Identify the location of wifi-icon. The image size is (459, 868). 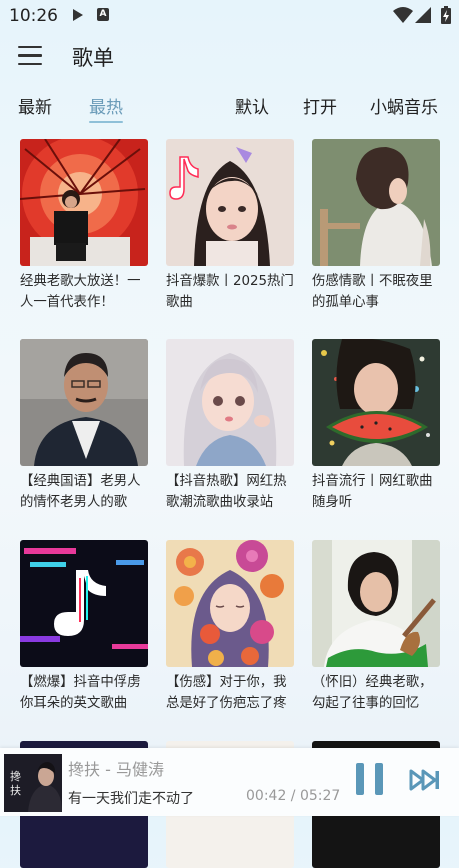
(403, 15).